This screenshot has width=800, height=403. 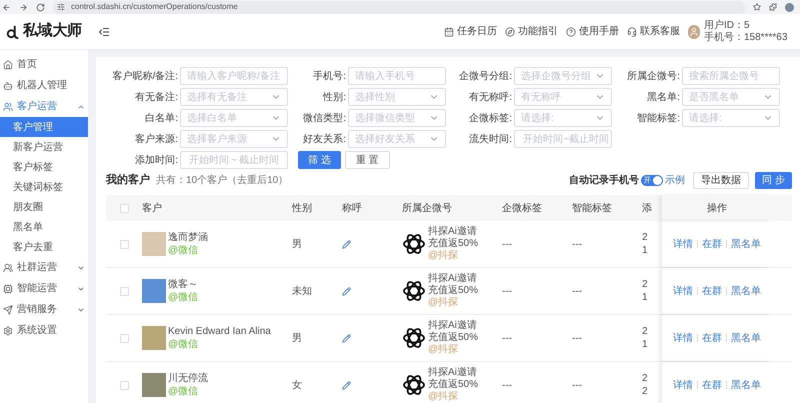 I want to click on text-field: 请输入客户昵称/备注, so click(x=234, y=76).